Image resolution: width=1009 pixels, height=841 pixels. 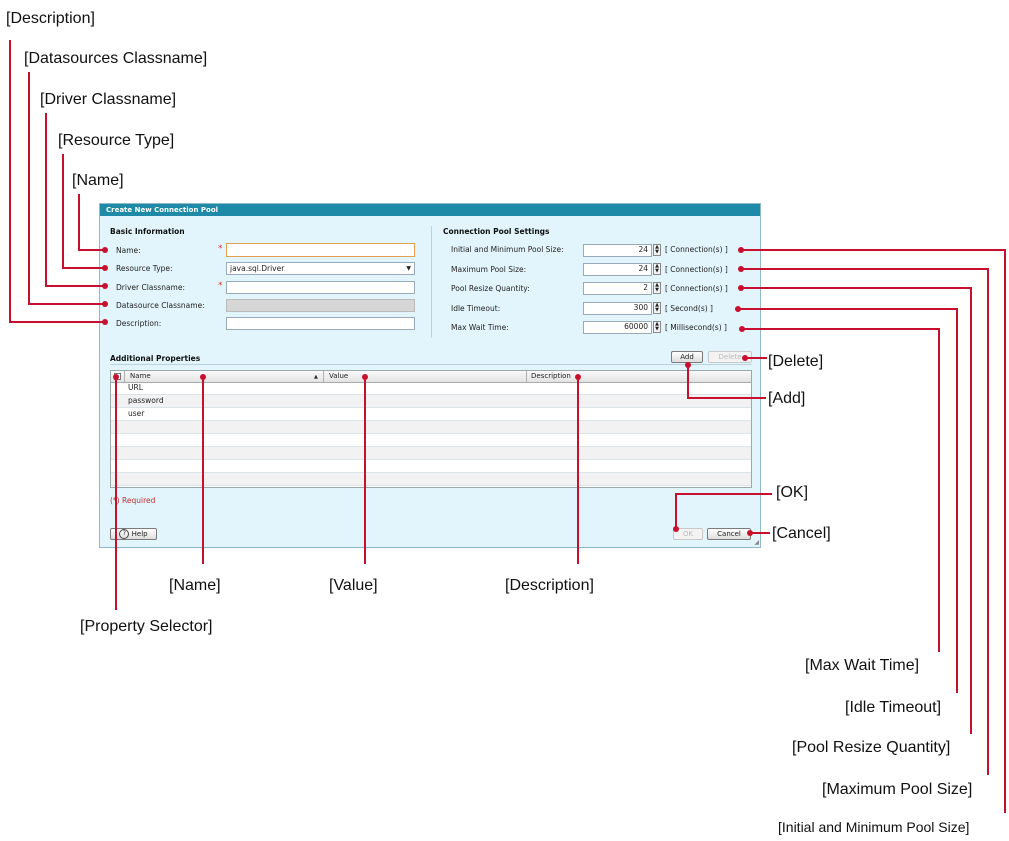 What do you see at coordinates (696, 269) in the screenshot?
I see `max-pool-size-unit: [ Connection(s) ]` at bounding box center [696, 269].